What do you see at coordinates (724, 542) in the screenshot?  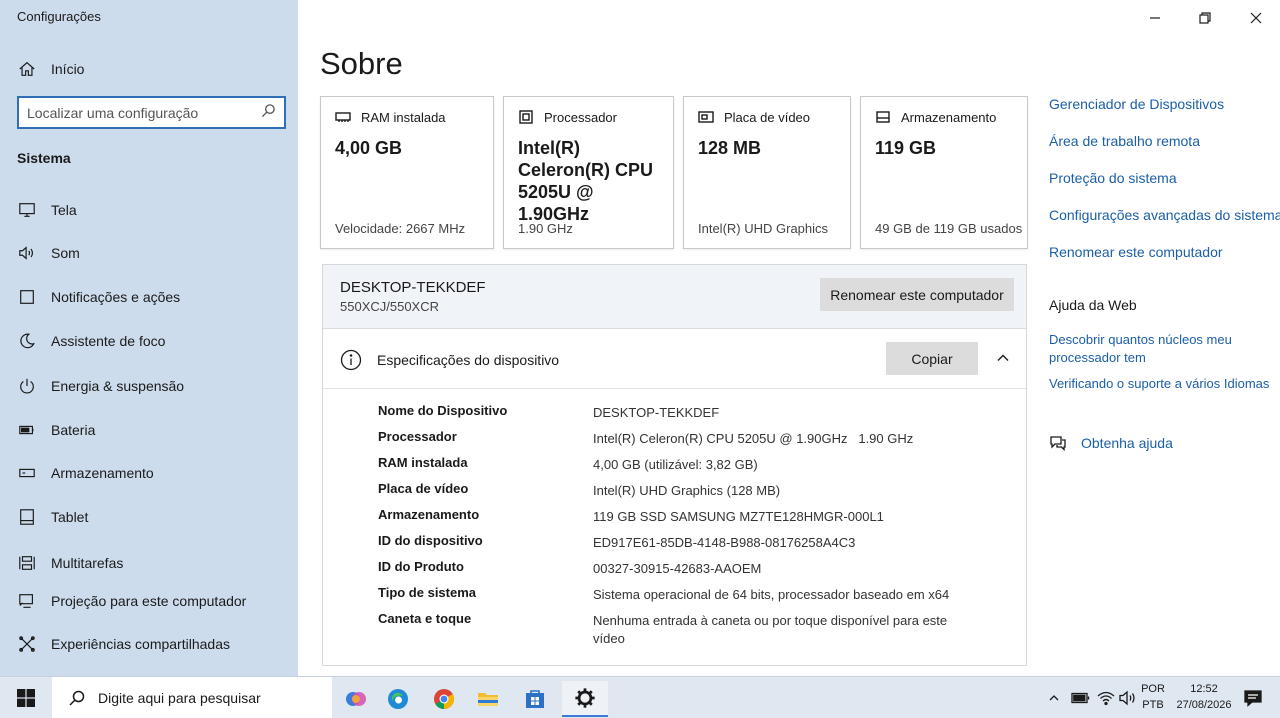 I see `spec-value: ED917E61-85DB-4148-B988-08176258A4C3` at bounding box center [724, 542].